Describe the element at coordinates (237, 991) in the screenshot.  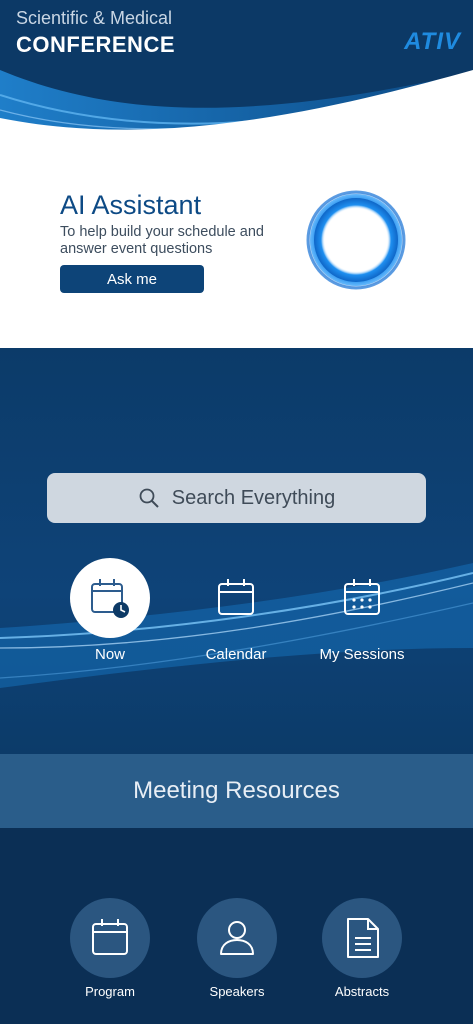
I see `speakers-label: Speakers` at that location.